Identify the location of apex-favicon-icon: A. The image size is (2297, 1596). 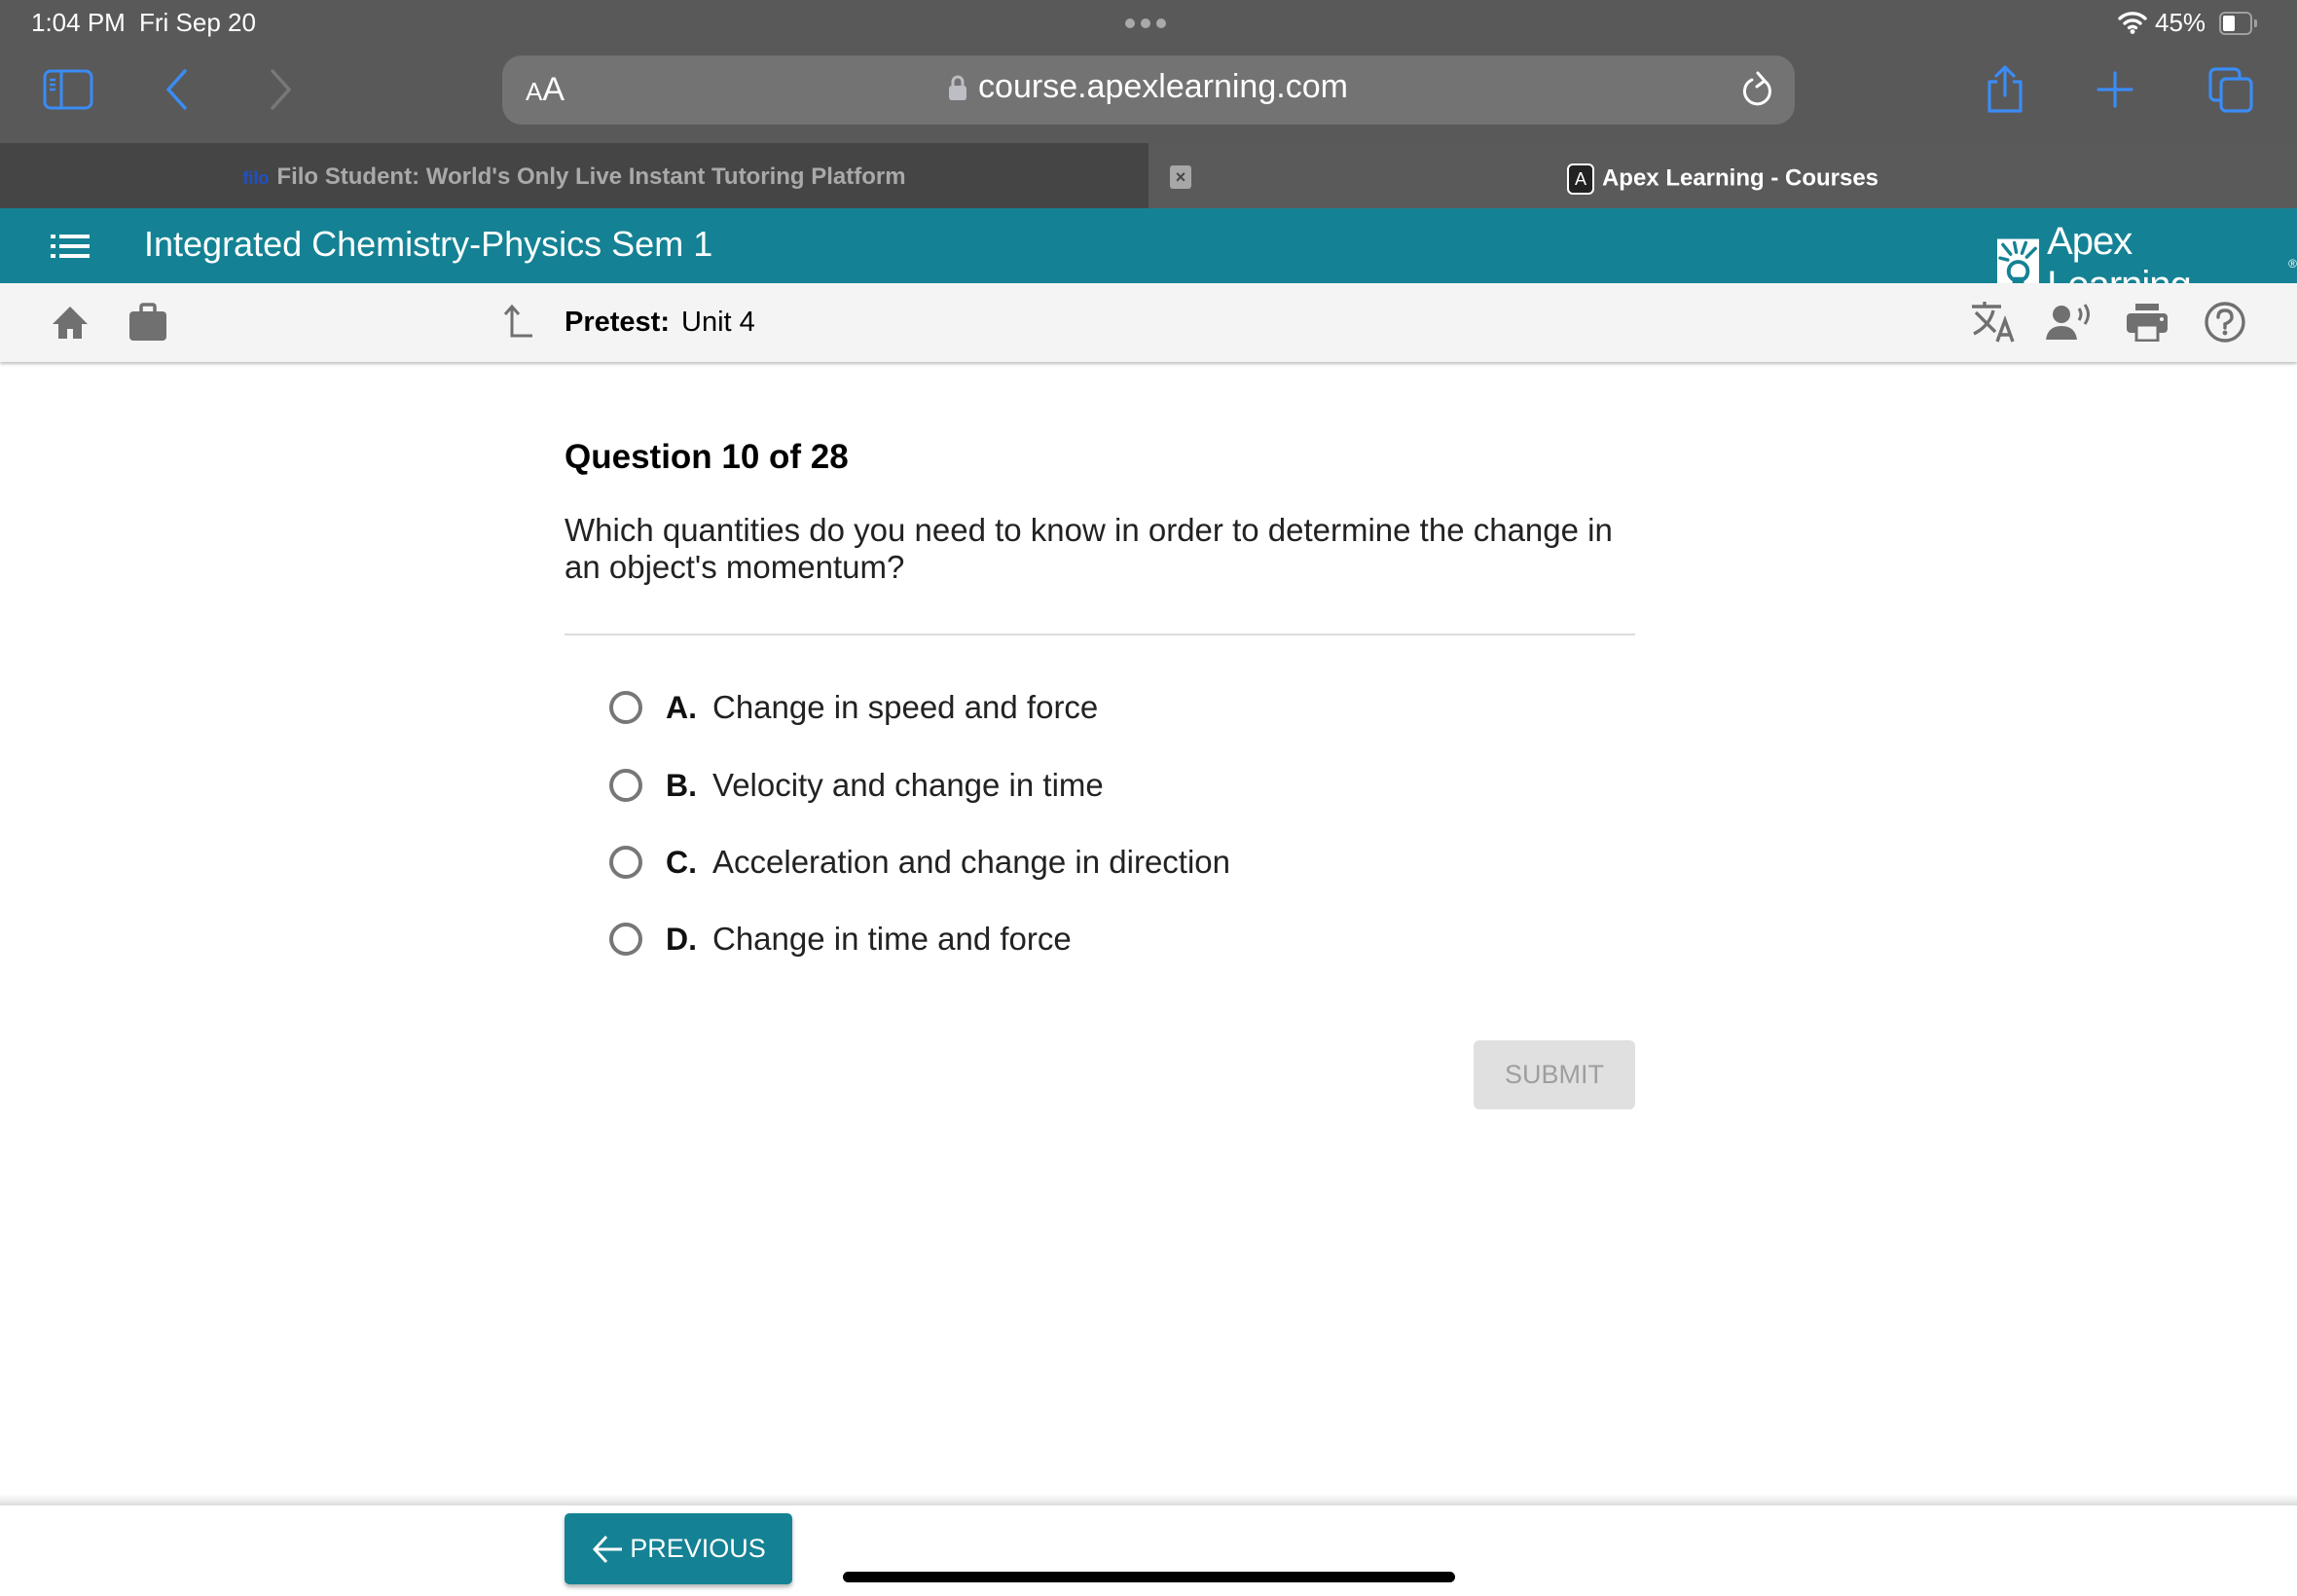
(1580, 179).